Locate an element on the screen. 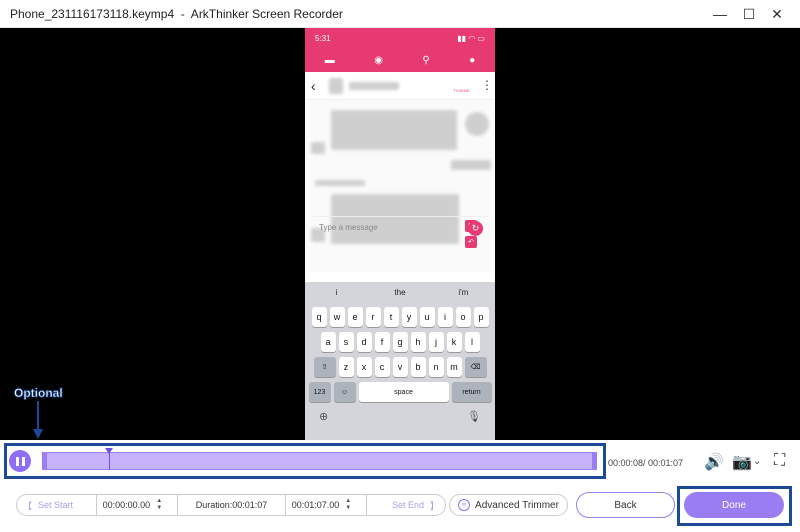  key-row: a s d f g h j k l is located at coordinates (400, 342).